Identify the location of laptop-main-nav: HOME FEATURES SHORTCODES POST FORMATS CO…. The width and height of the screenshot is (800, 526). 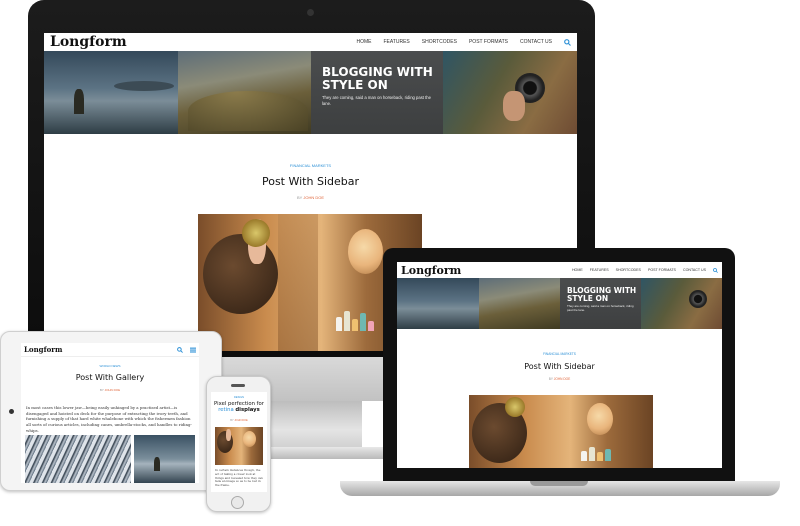
(645, 270).